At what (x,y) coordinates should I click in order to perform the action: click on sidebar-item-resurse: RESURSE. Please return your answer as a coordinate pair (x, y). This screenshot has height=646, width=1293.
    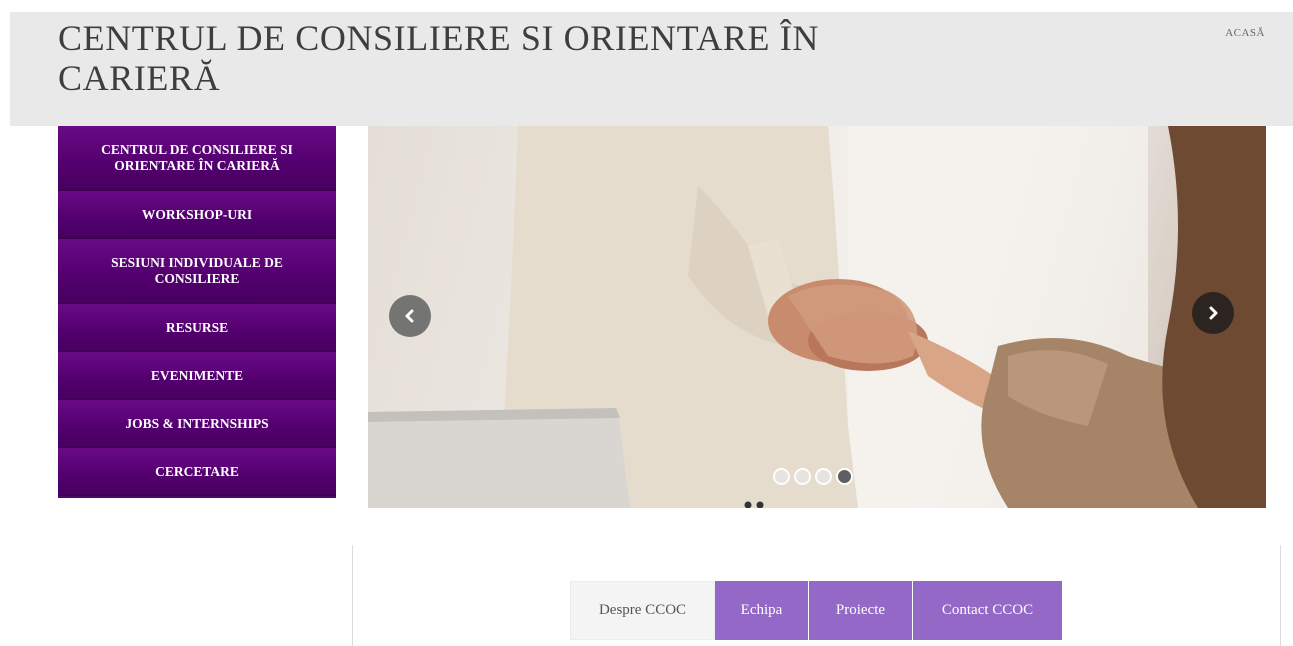
    Looking at the image, I should click on (197, 328).